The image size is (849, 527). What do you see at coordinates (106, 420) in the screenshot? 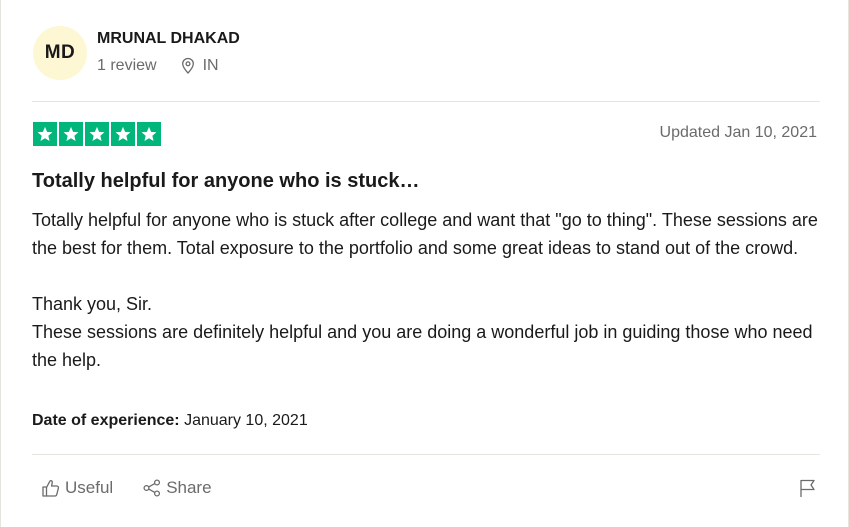
I see `experience-label: Date of experience:` at bounding box center [106, 420].